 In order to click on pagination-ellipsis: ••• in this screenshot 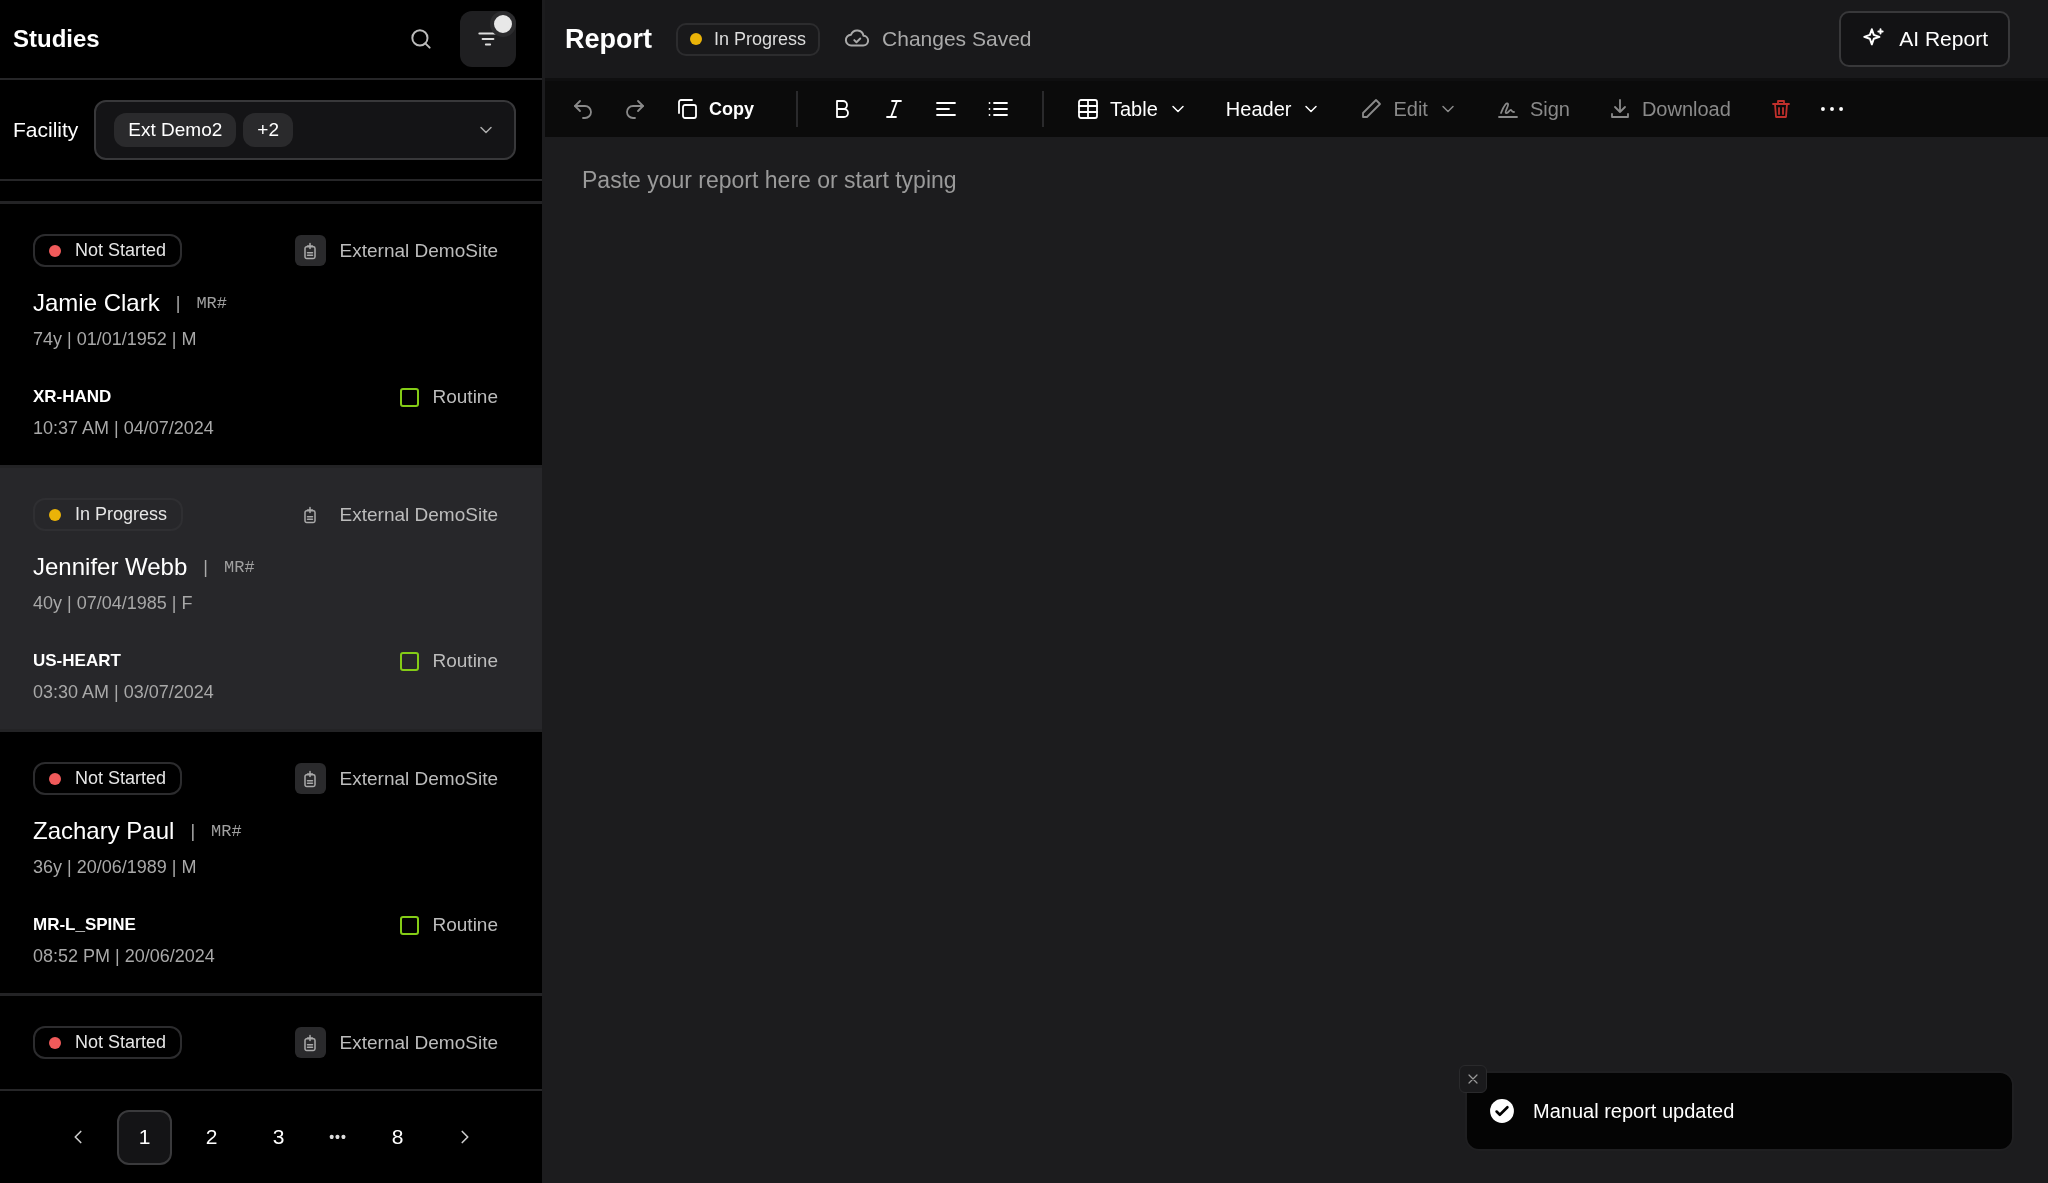, I will do `click(338, 1137)`.